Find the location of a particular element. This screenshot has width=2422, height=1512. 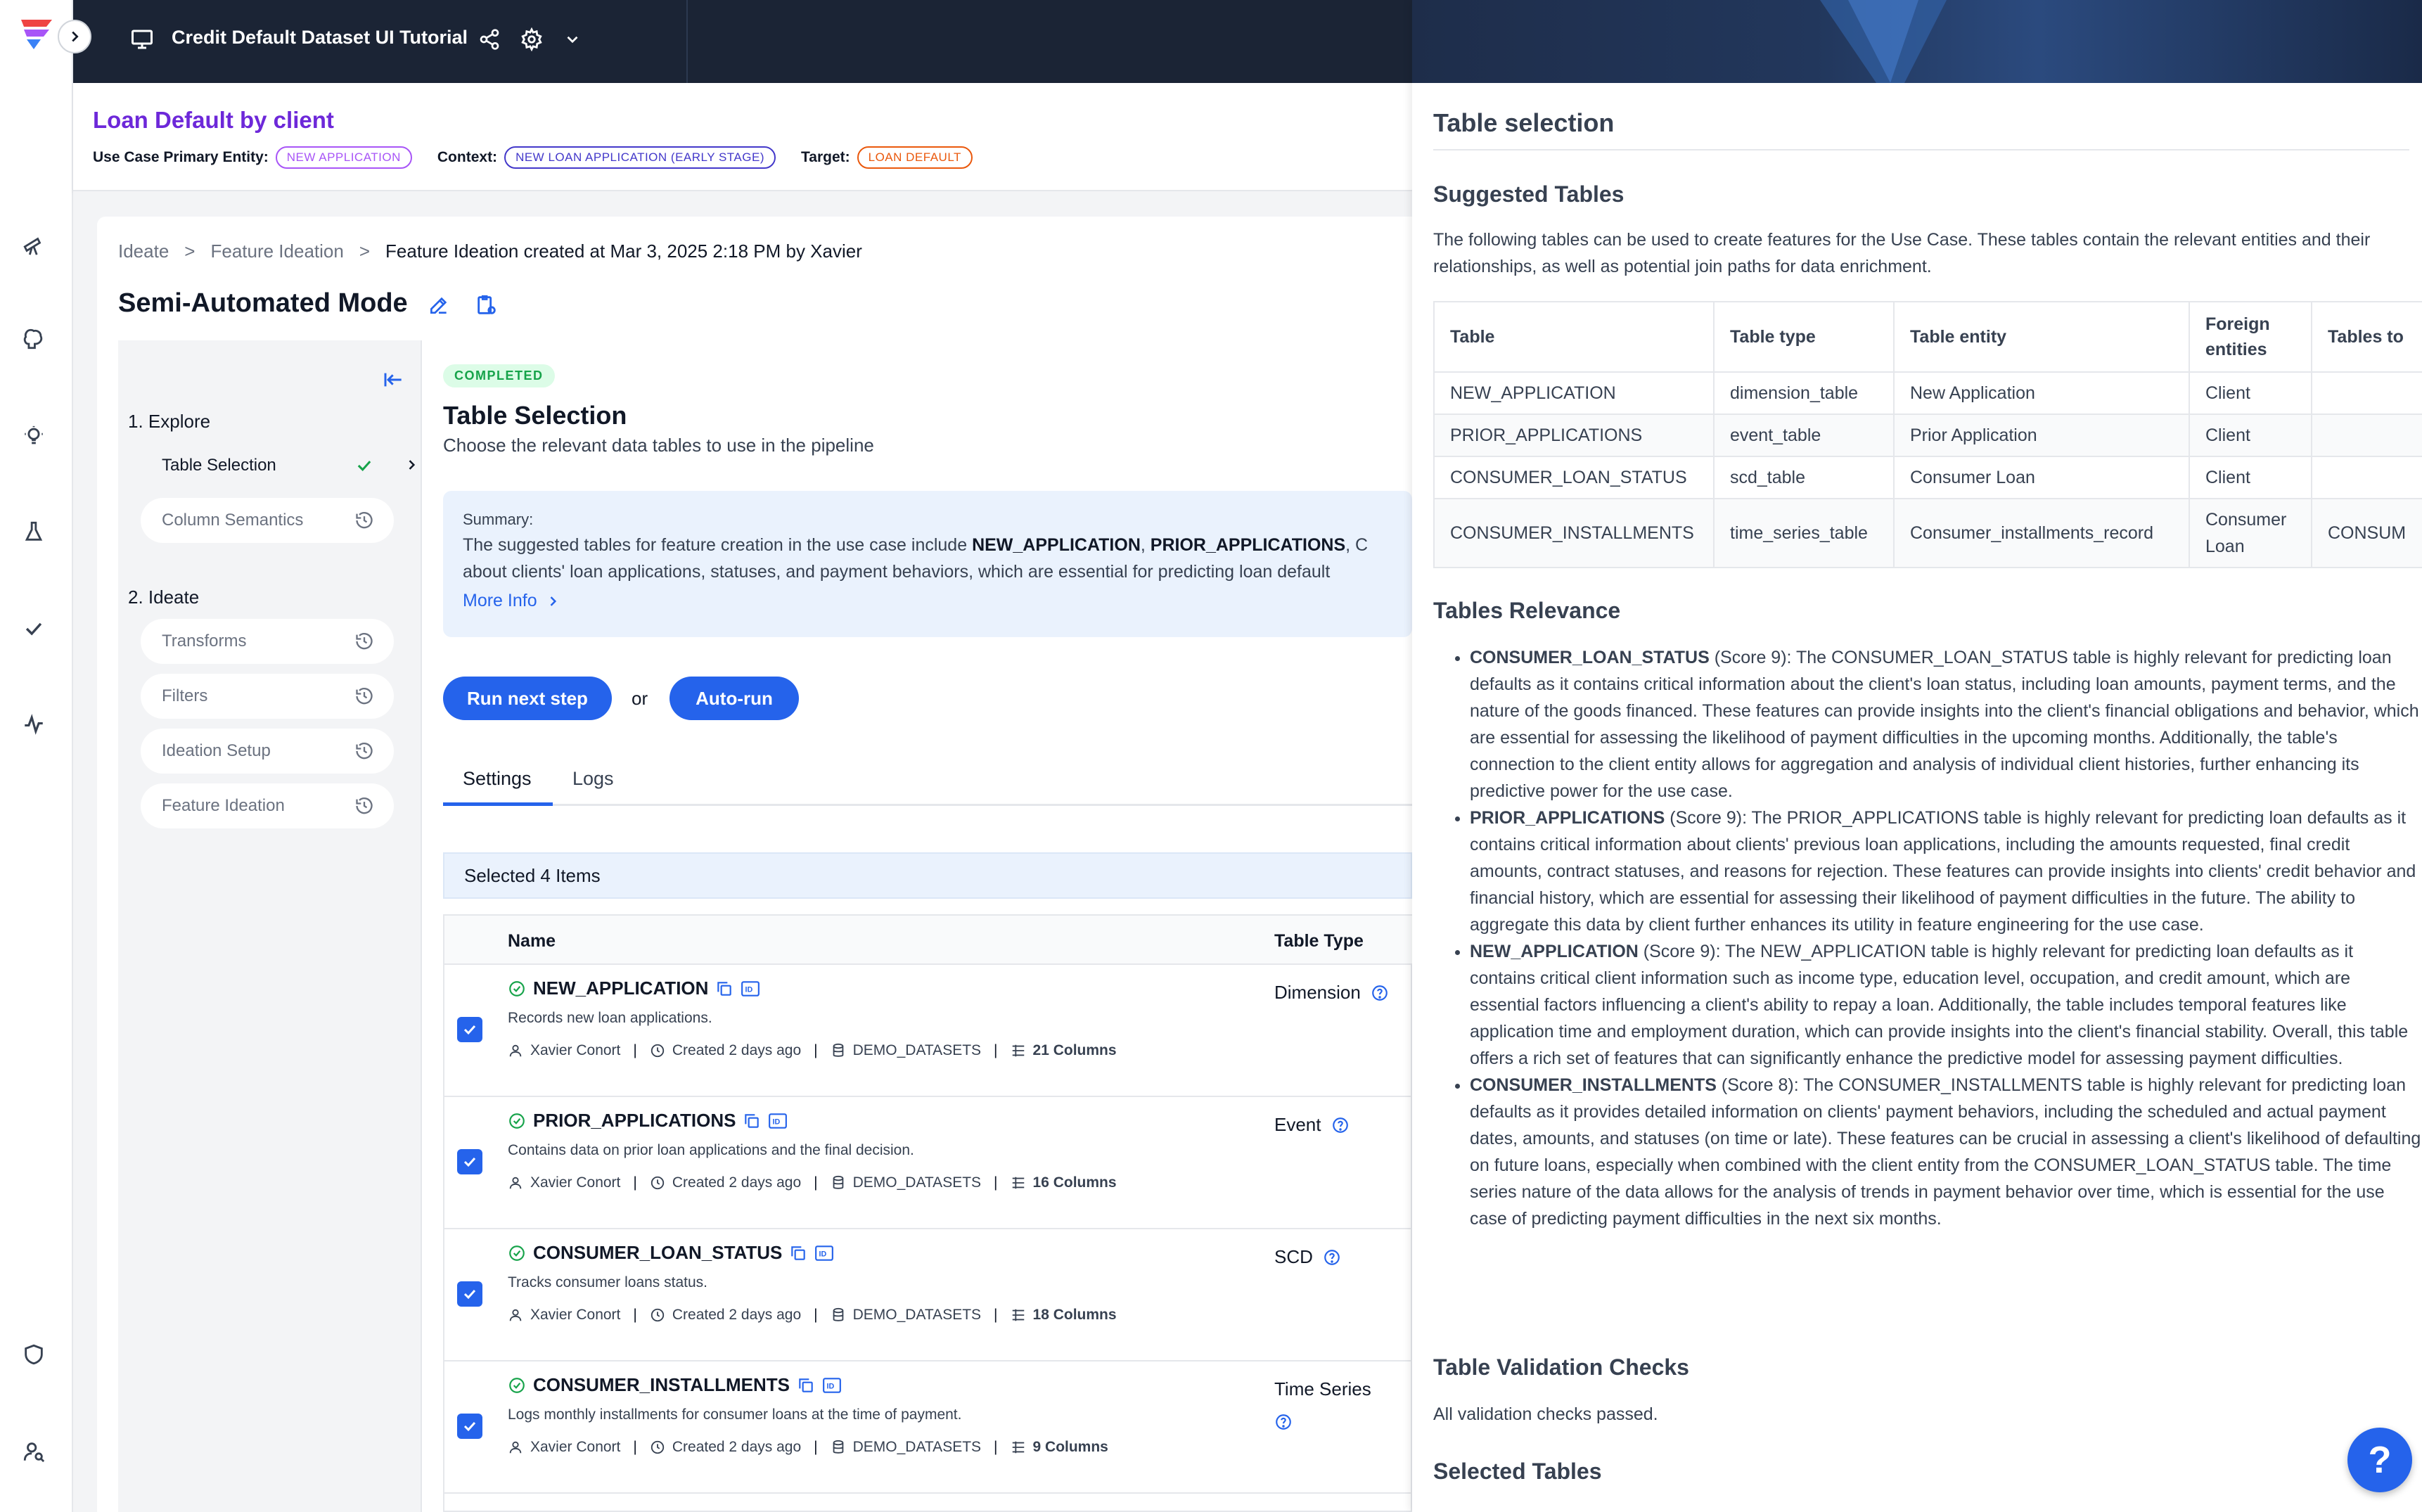

row-name-line: NEW_APPLICATION ID is located at coordinates (634, 988).